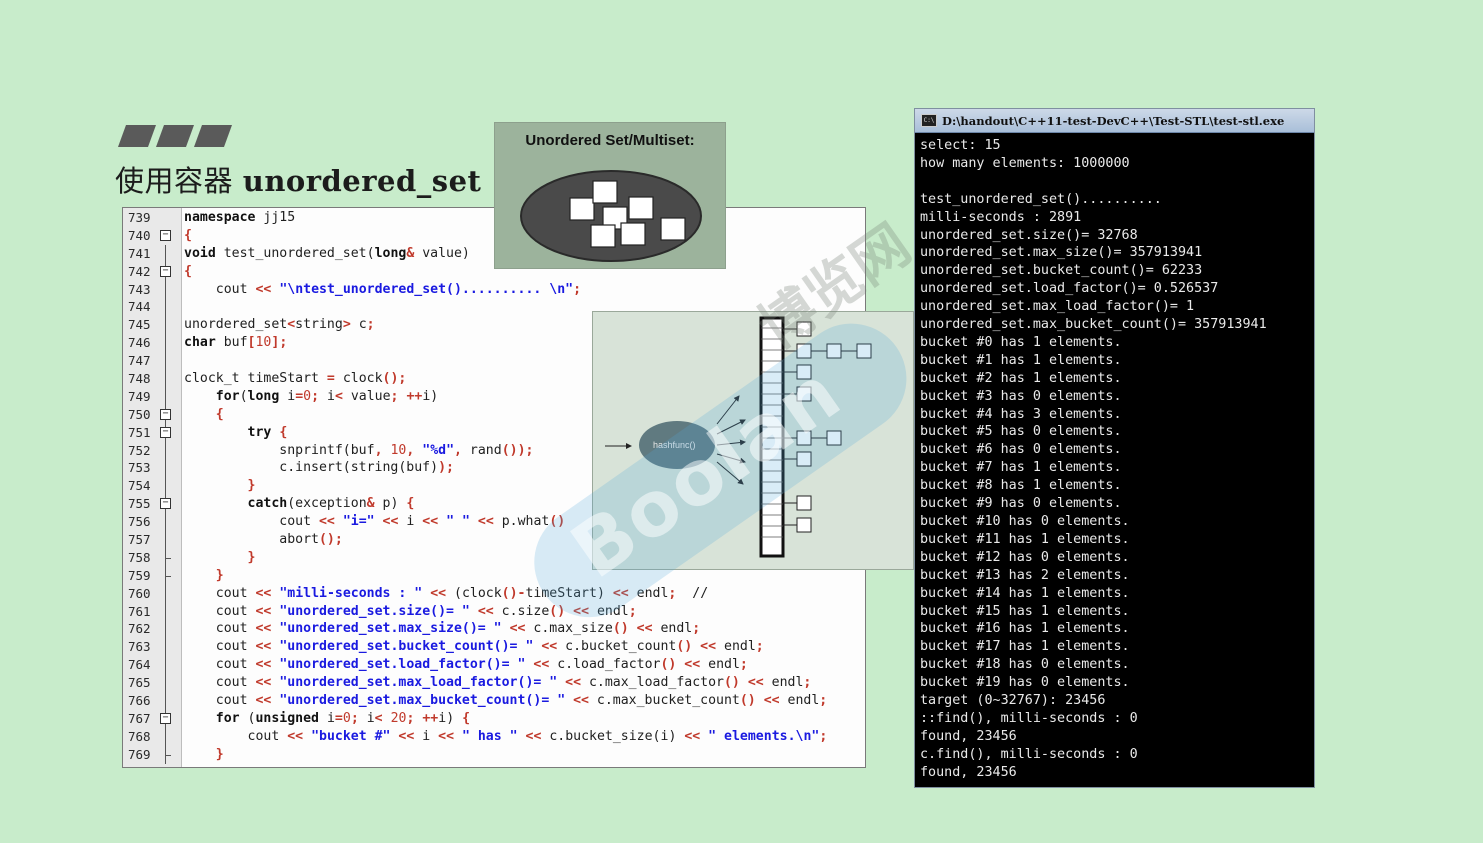 The width and height of the screenshot is (1483, 843). Describe the element at coordinates (1021, 468) in the screenshot. I see `console-line: bucket #7 has 1 elements.` at that location.